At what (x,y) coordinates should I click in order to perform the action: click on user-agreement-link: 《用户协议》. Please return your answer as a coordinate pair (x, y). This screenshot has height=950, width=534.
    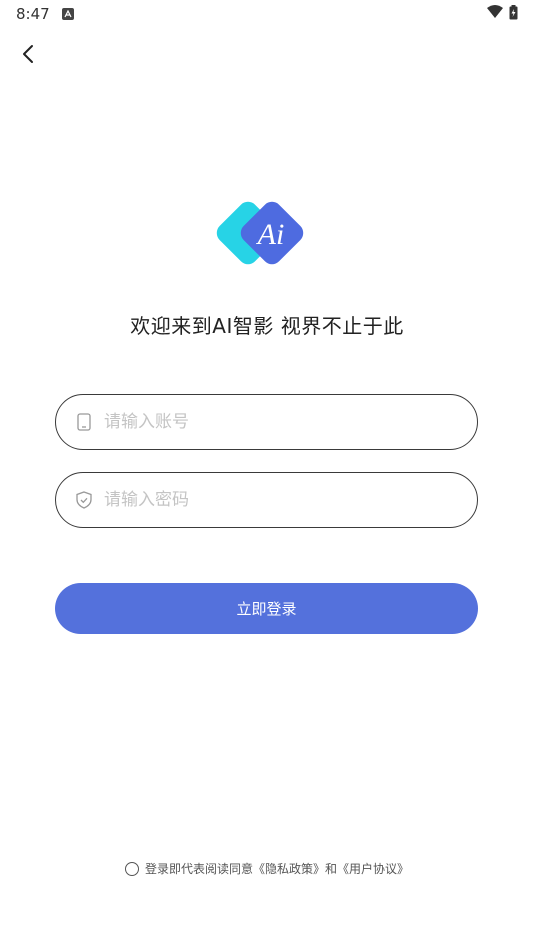
    Looking at the image, I should click on (373, 868).